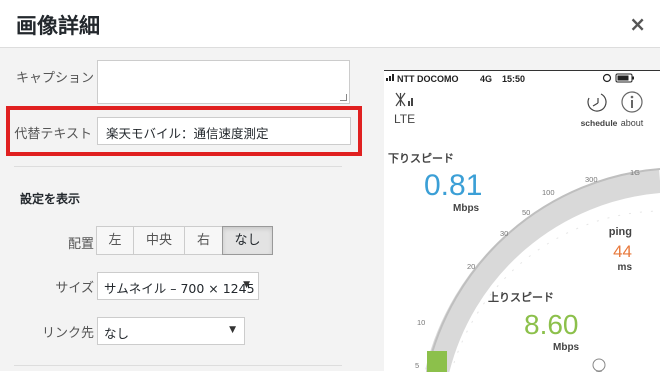 Image resolution: width=660 pixels, height=372 pixels. What do you see at coordinates (599, 123) in the screenshot?
I see `schedule-text: schedule` at bounding box center [599, 123].